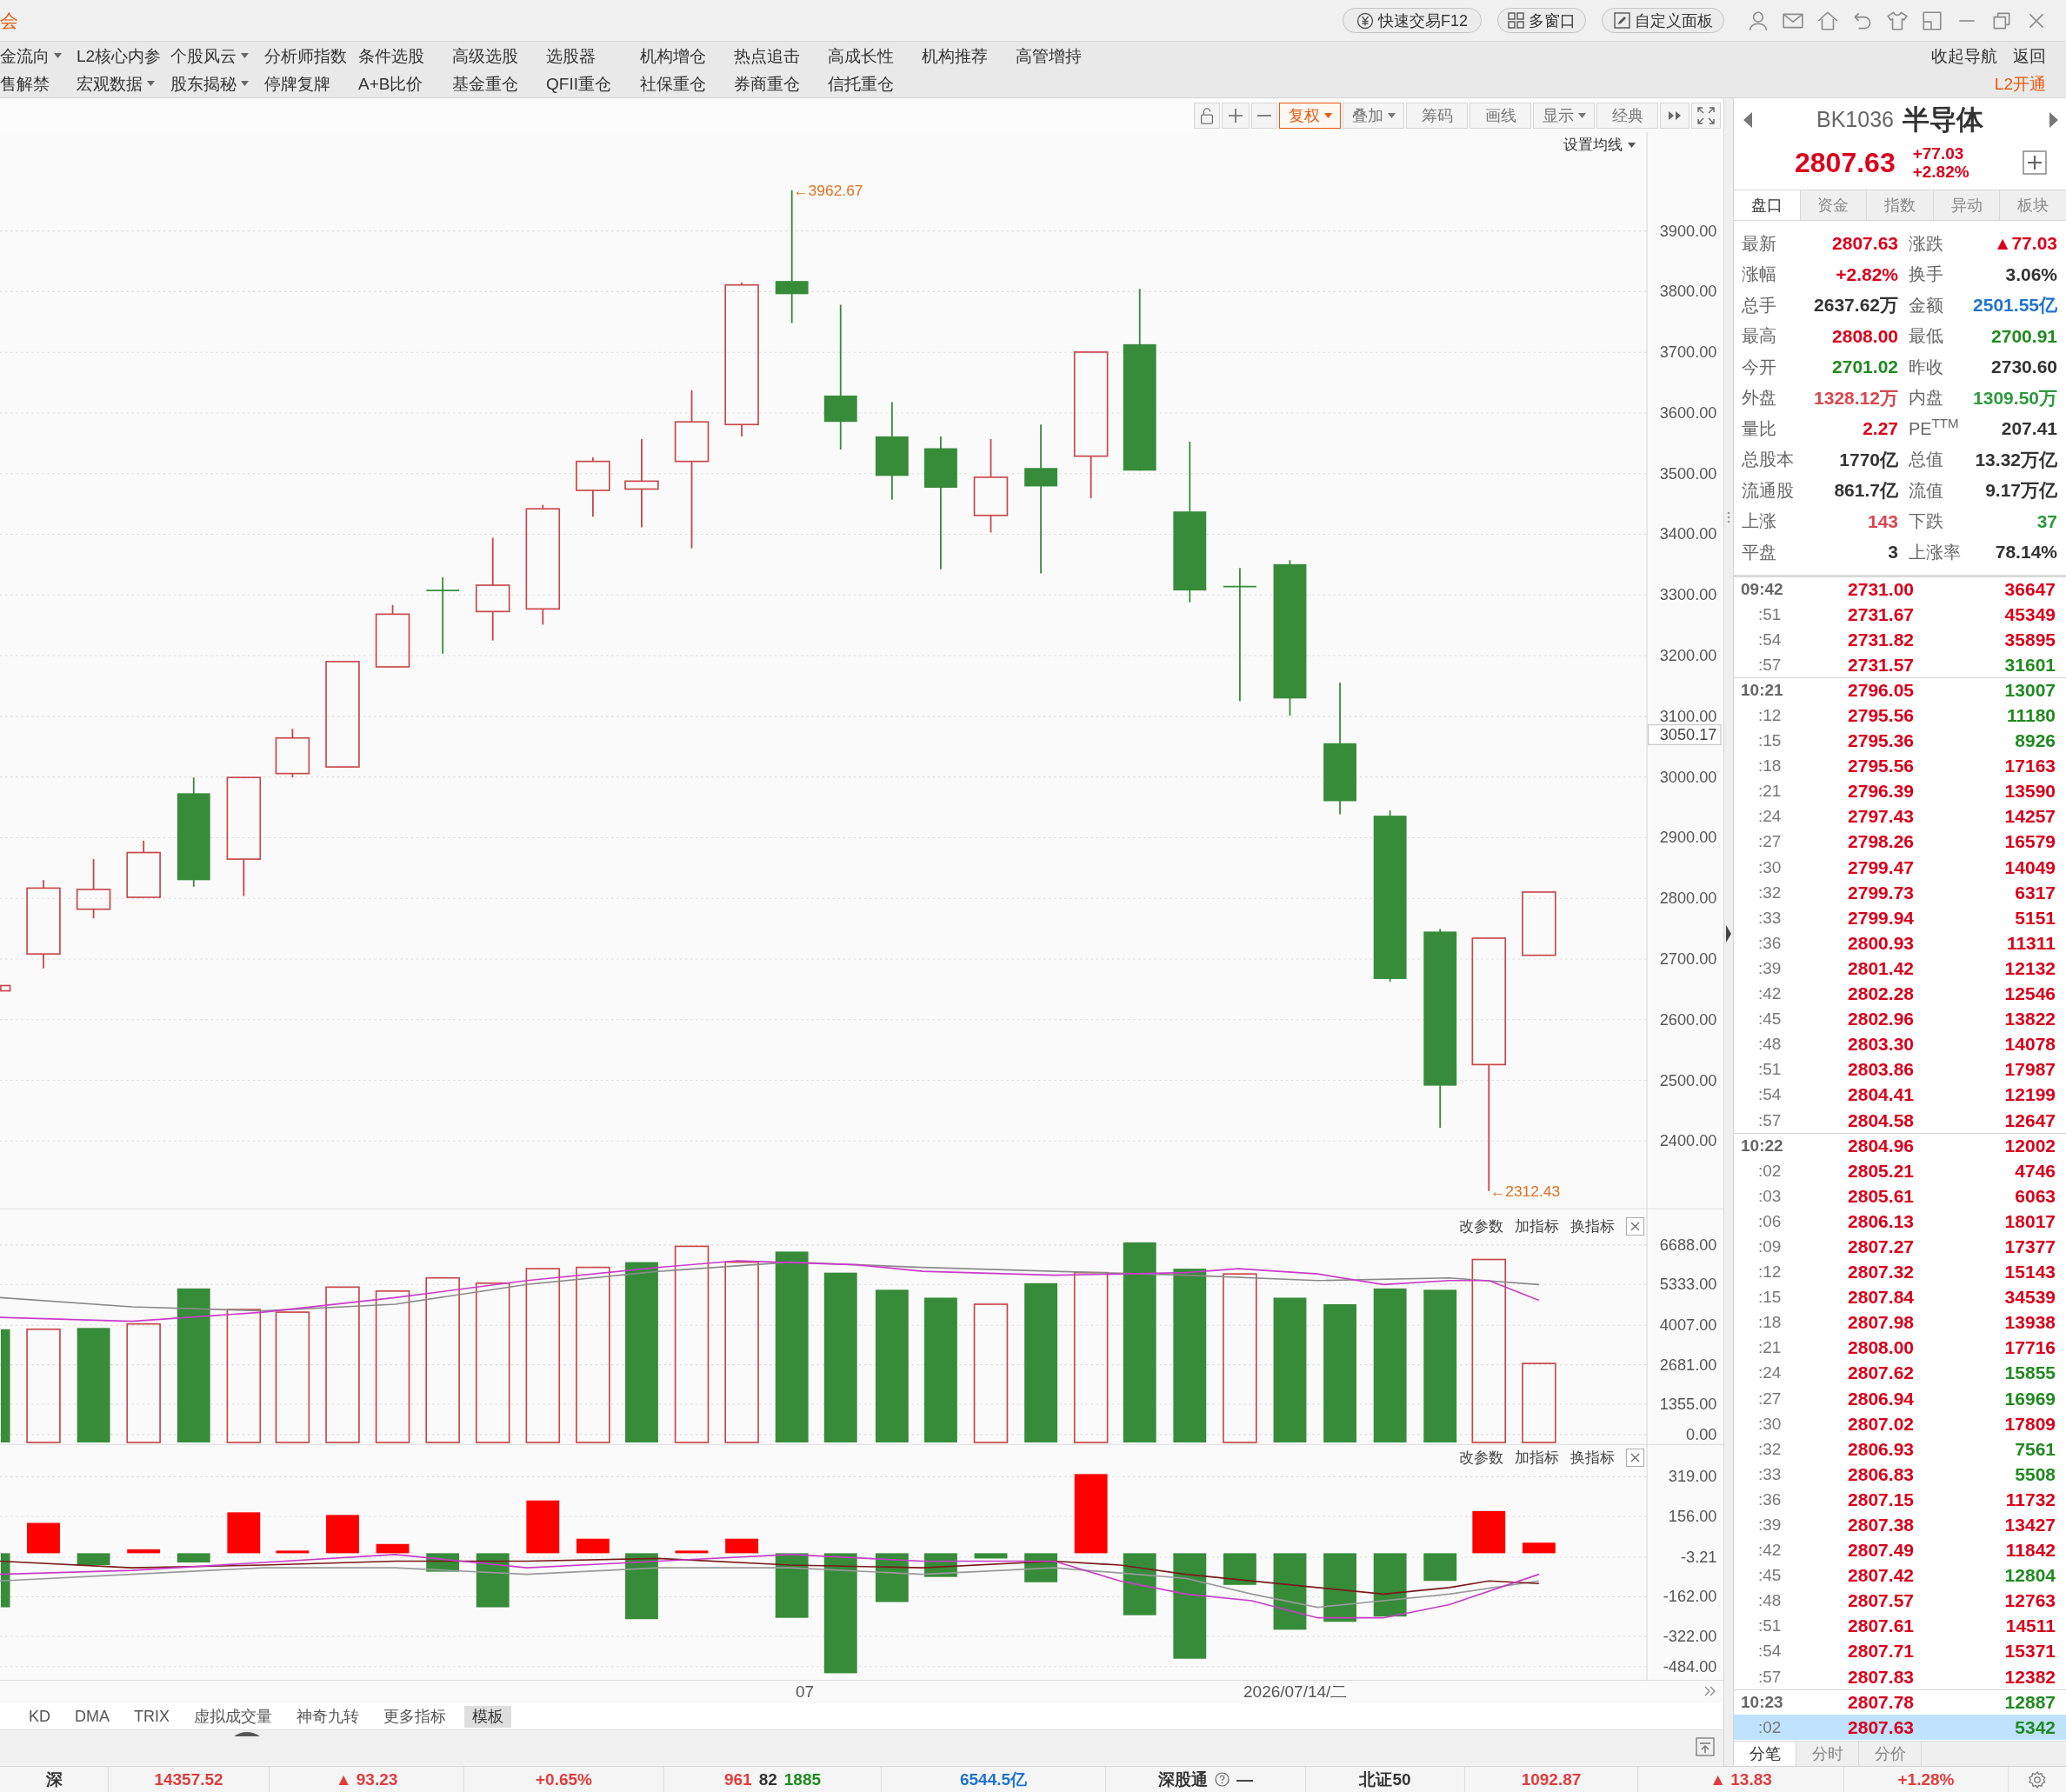 This screenshot has width=2066, height=1792. Describe the element at coordinates (1705, 1746) in the screenshot. I see `upload-icon` at that location.